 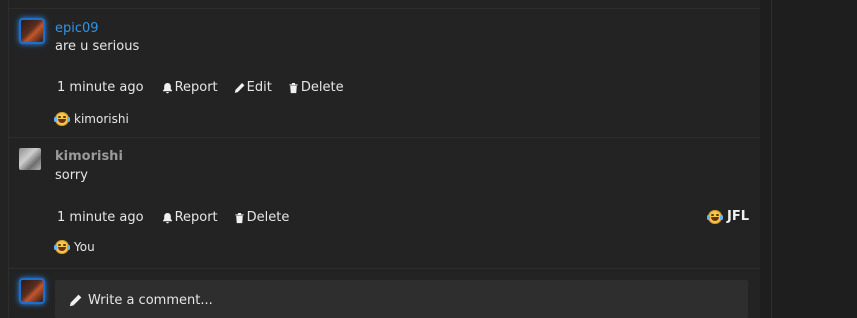 I want to click on reaction-button: JFL, so click(x=728, y=216).